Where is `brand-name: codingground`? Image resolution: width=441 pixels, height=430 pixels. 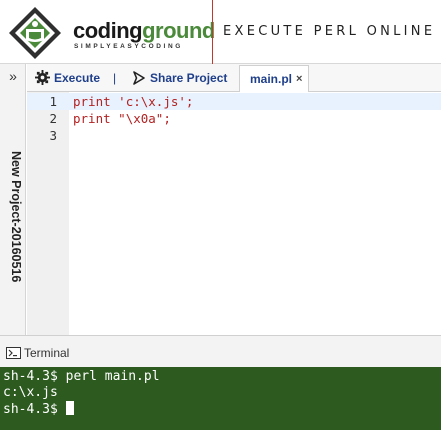
brand-name: codingground is located at coordinates (144, 31).